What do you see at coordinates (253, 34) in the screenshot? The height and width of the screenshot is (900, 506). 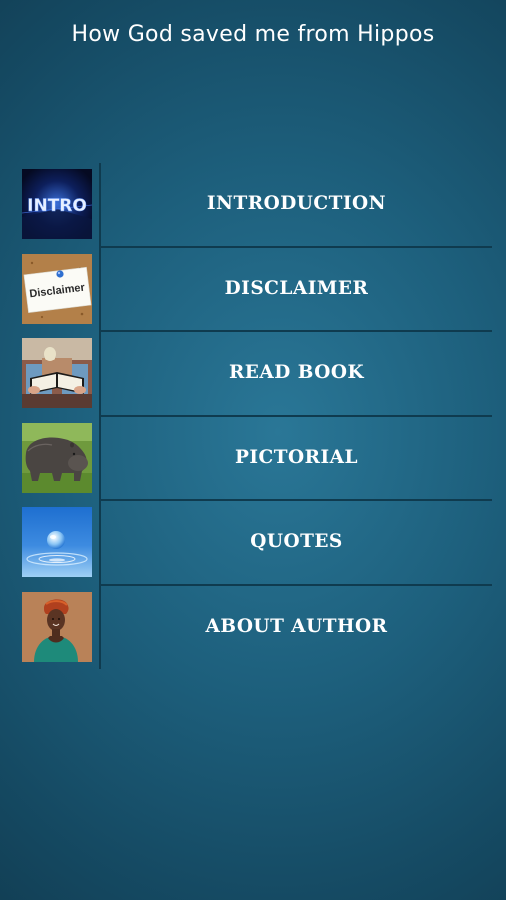 I see `app-title: How God saved me from Hippos` at bounding box center [253, 34].